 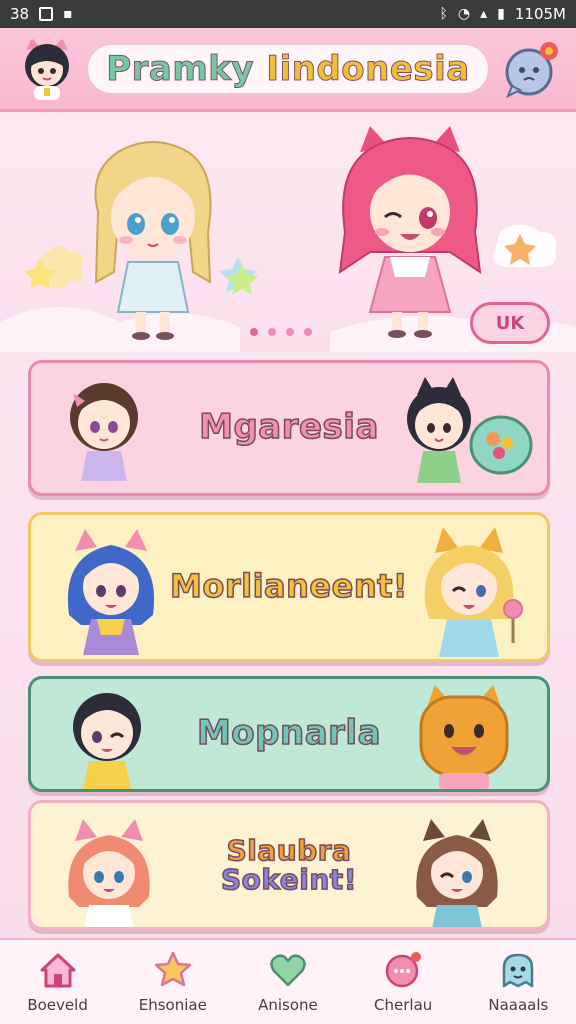 I want to click on nav-item-likes: Anisone, so click(x=288, y=982).